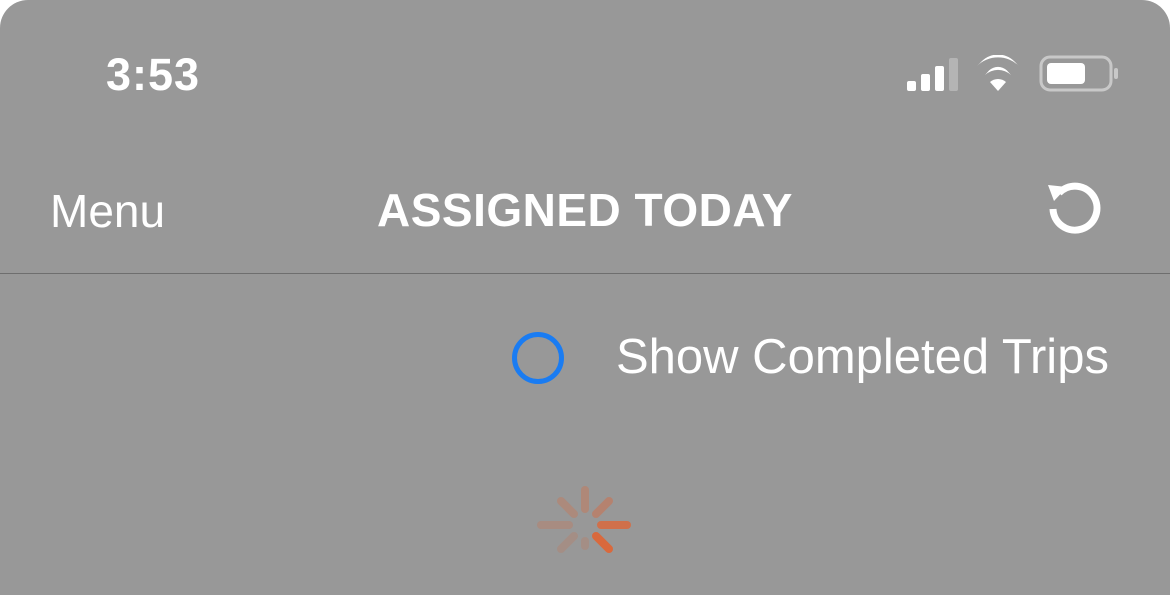 The image size is (1170, 595). Describe the element at coordinates (998, 73) in the screenshot. I see `wifi-icon` at that location.